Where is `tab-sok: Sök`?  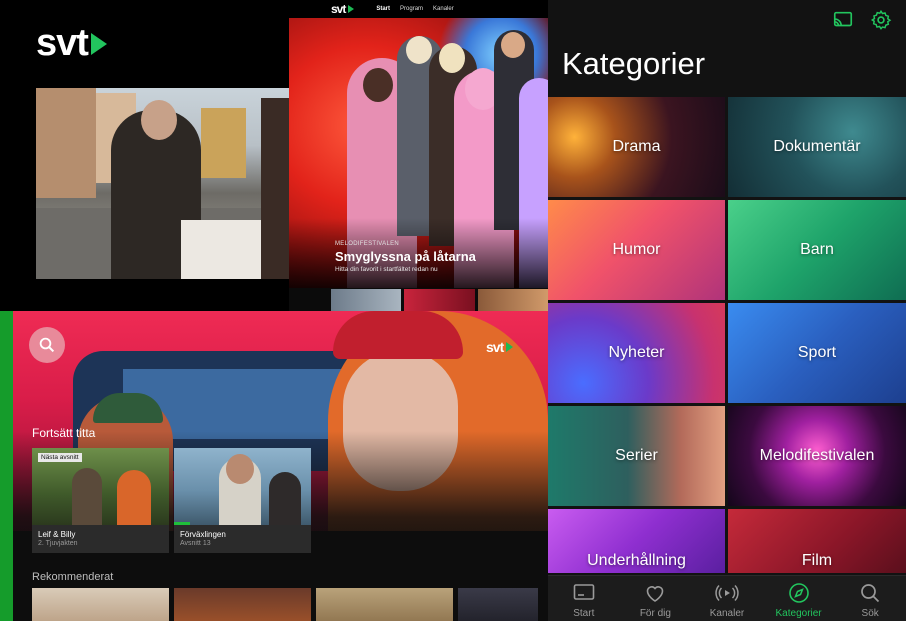
tab-sok: Sök is located at coordinates (870, 598).